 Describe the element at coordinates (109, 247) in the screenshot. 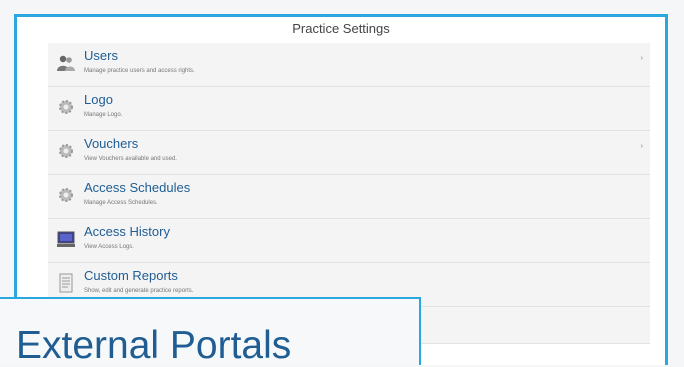

I see `item-description: View Access Logs.` at that location.